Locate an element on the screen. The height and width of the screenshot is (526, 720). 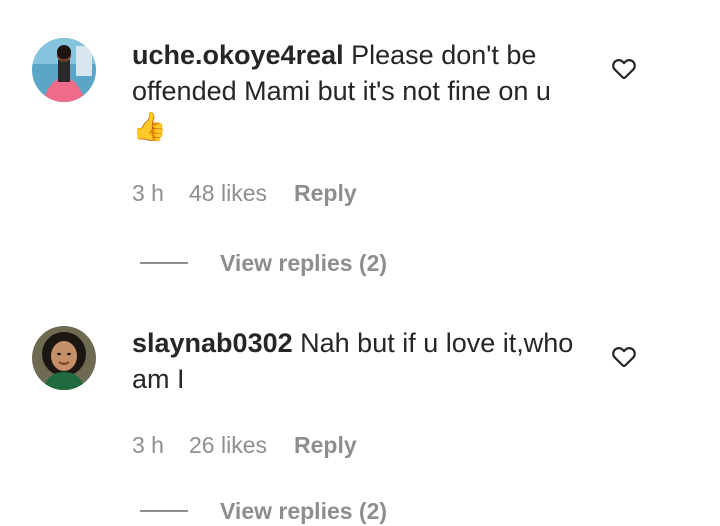
comment-username: slaynab0302 is located at coordinates (212, 343).